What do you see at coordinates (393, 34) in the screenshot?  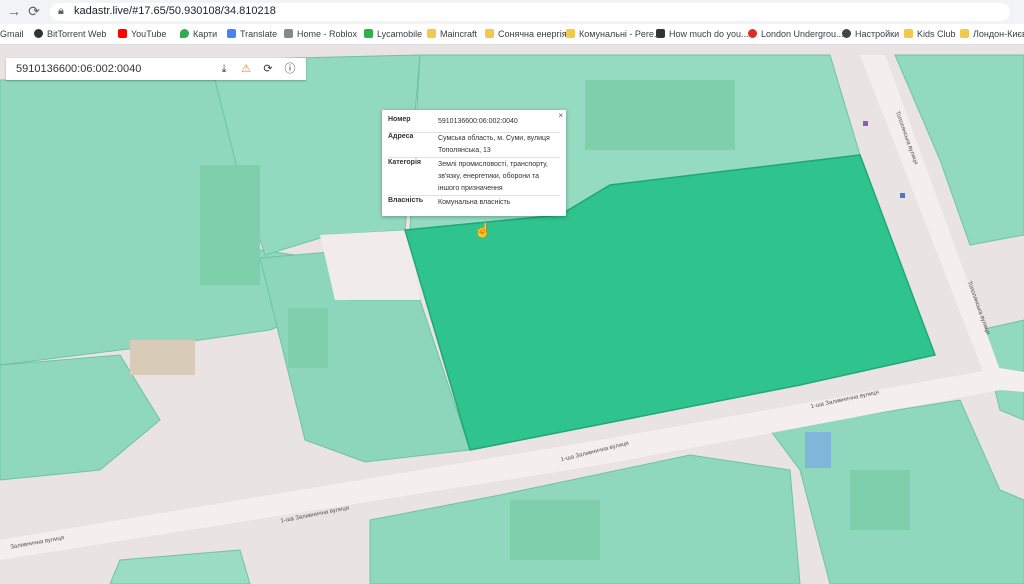 I see `bookmark-item: Lycamobile` at bounding box center [393, 34].